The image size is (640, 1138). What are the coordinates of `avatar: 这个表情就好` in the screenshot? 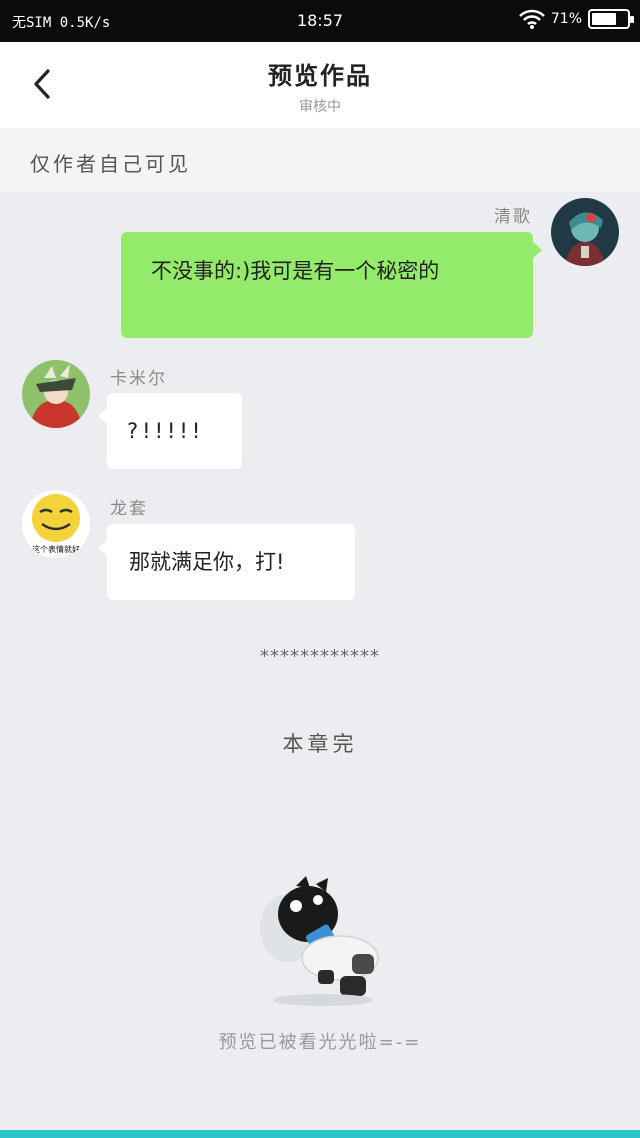 It's located at (56, 524).